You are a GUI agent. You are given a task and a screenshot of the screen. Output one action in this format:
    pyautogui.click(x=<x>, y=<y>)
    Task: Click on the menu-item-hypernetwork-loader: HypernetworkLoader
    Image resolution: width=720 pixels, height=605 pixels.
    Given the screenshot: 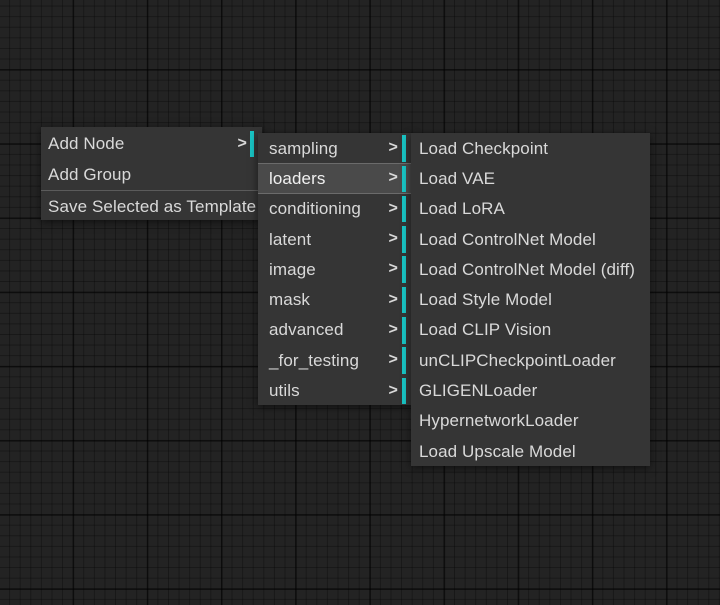 What is the action you would take?
    pyautogui.click(x=530, y=421)
    